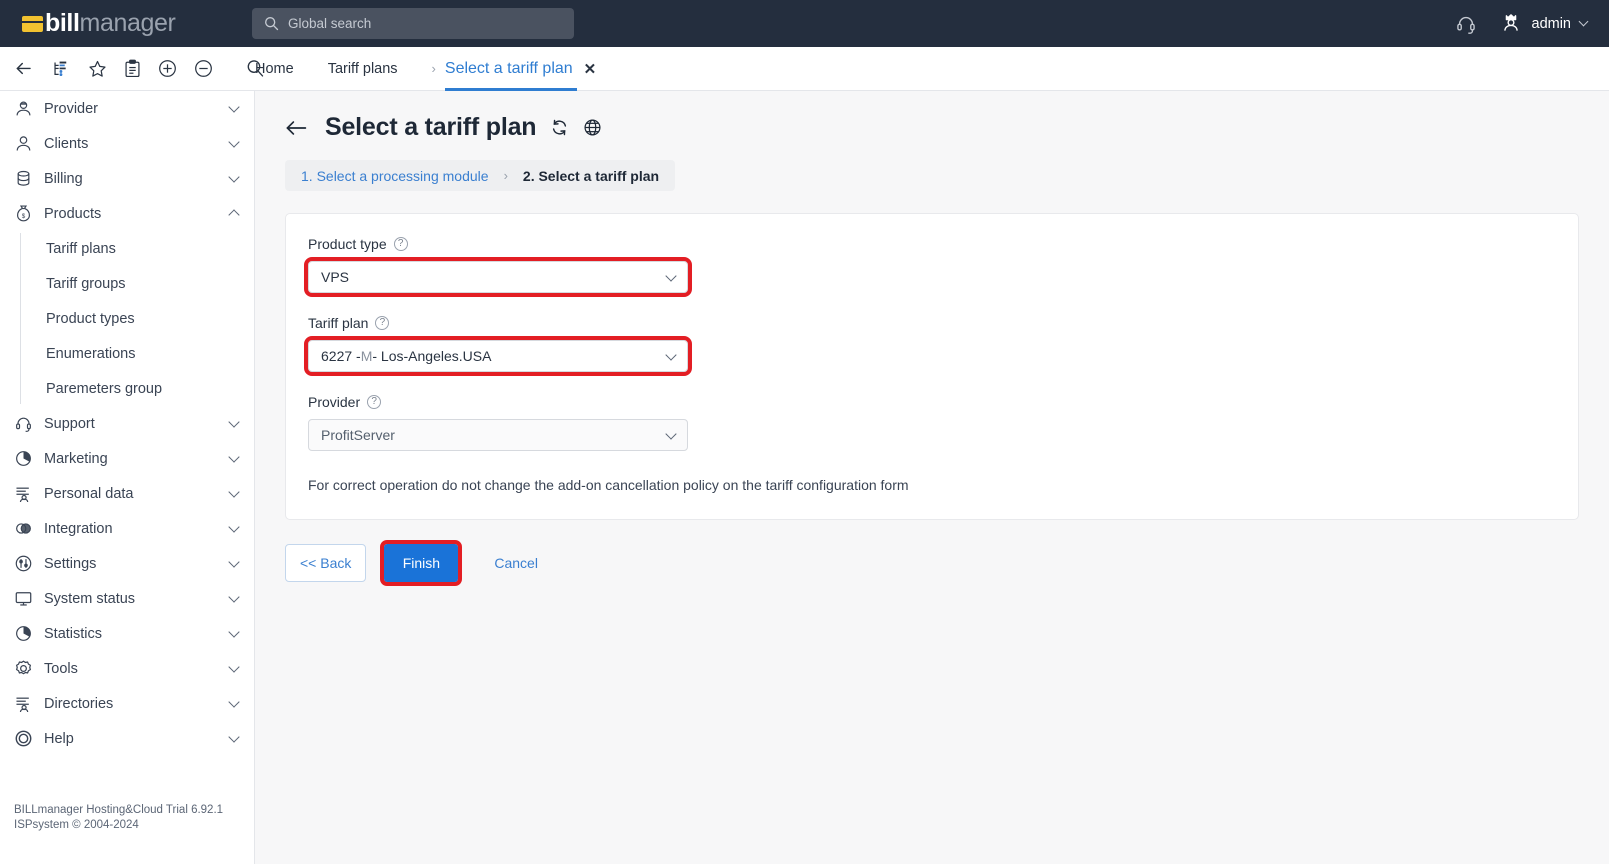 Image resolution: width=1609 pixels, height=864 pixels. Describe the element at coordinates (943, 402) in the screenshot. I see `provider-label-row: Provider ?` at that location.